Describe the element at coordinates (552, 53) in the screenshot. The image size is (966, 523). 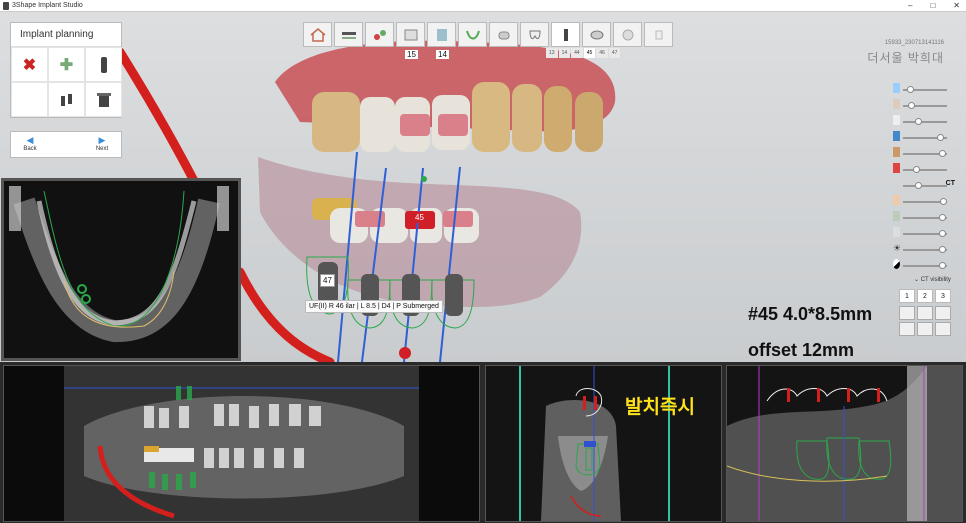
I see `tooth-chip-13: 13` at that location.